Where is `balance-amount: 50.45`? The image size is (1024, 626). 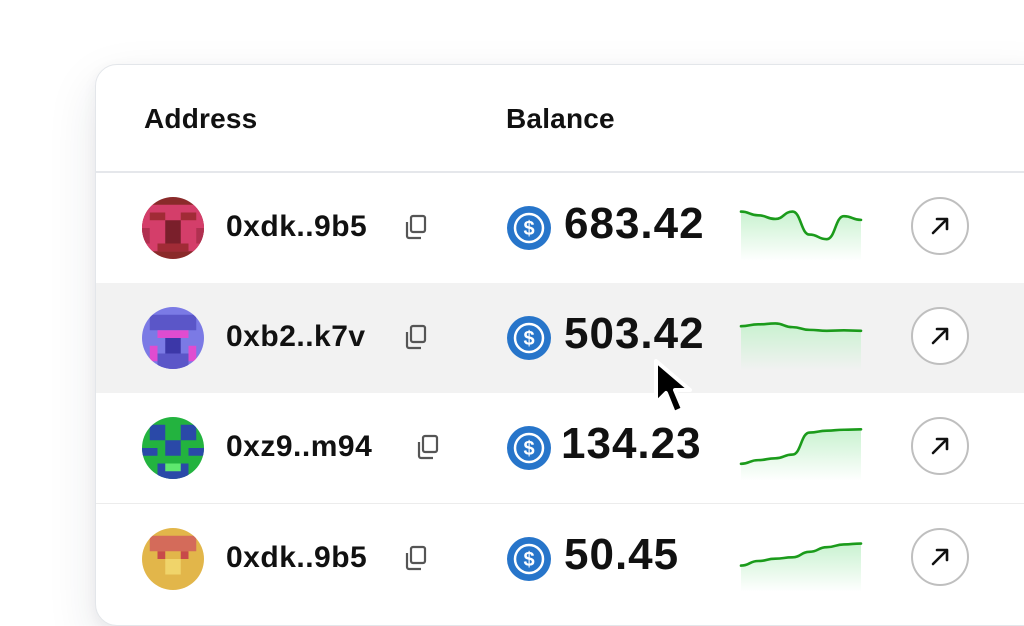 balance-amount: 50.45 is located at coordinates (622, 554).